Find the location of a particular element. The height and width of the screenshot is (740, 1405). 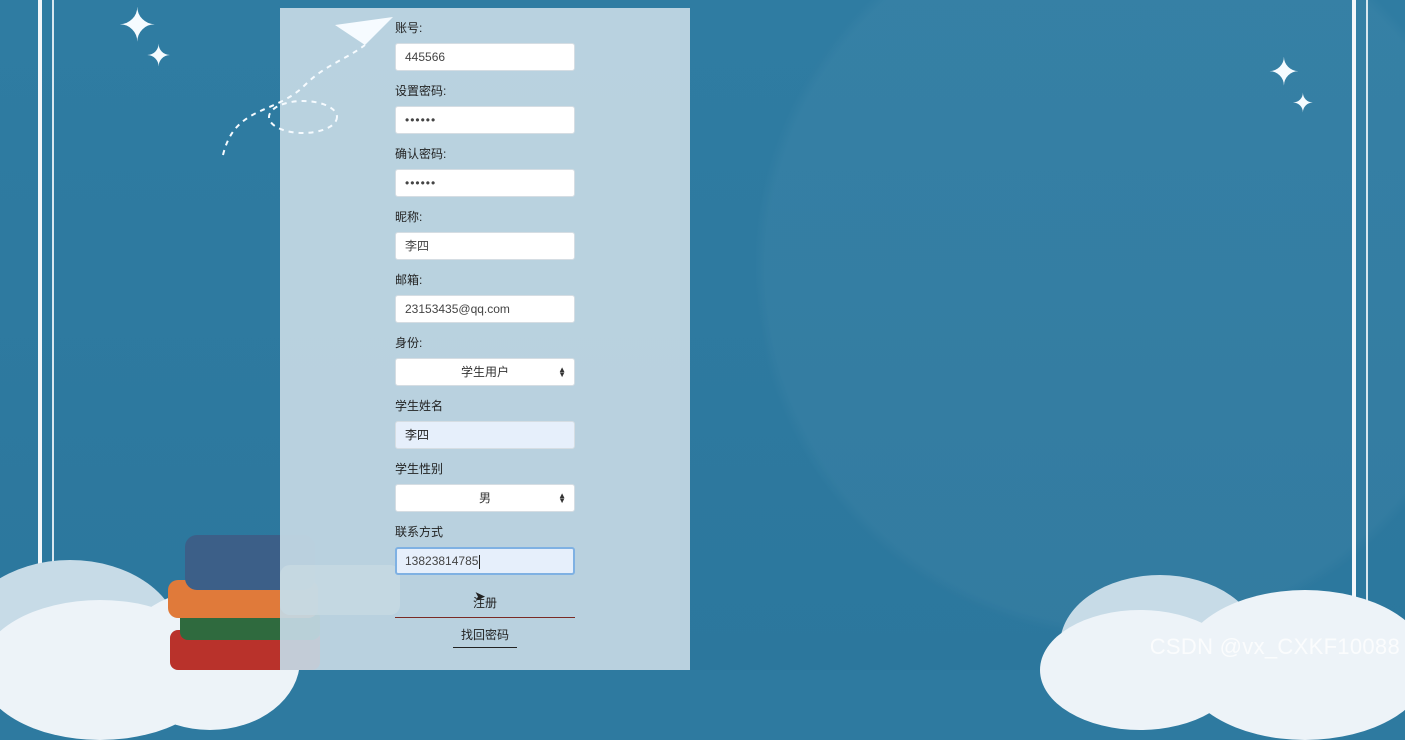

account-input: 445566 is located at coordinates (485, 57).